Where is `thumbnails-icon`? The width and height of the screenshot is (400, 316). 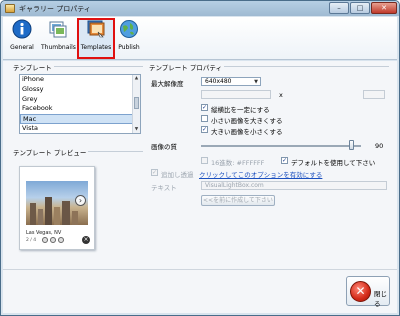 thumbnails-icon is located at coordinates (58, 29).